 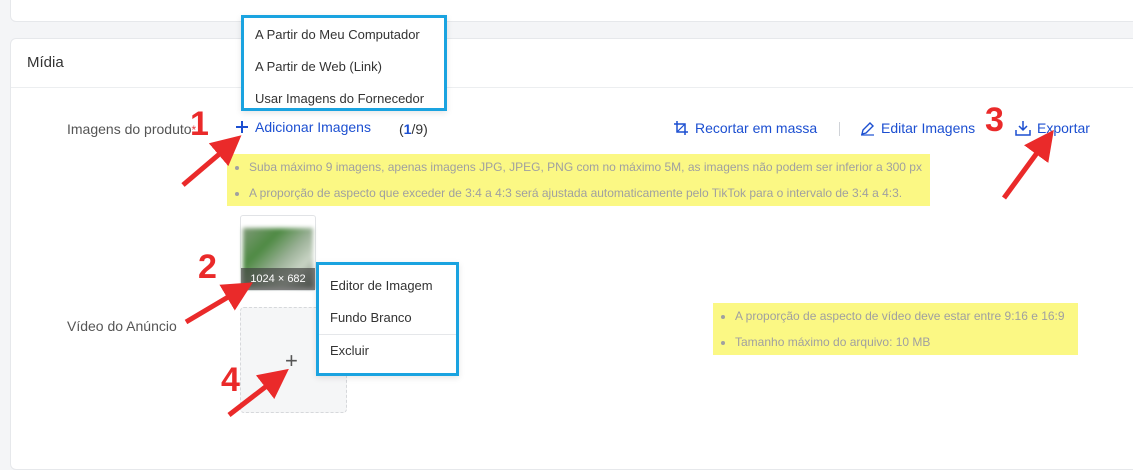 What do you see at coordinates (387, 286) in the screenshot?
I see `menu-item-image-editor: Editor de Imagem` at bounding box center [387, 286].